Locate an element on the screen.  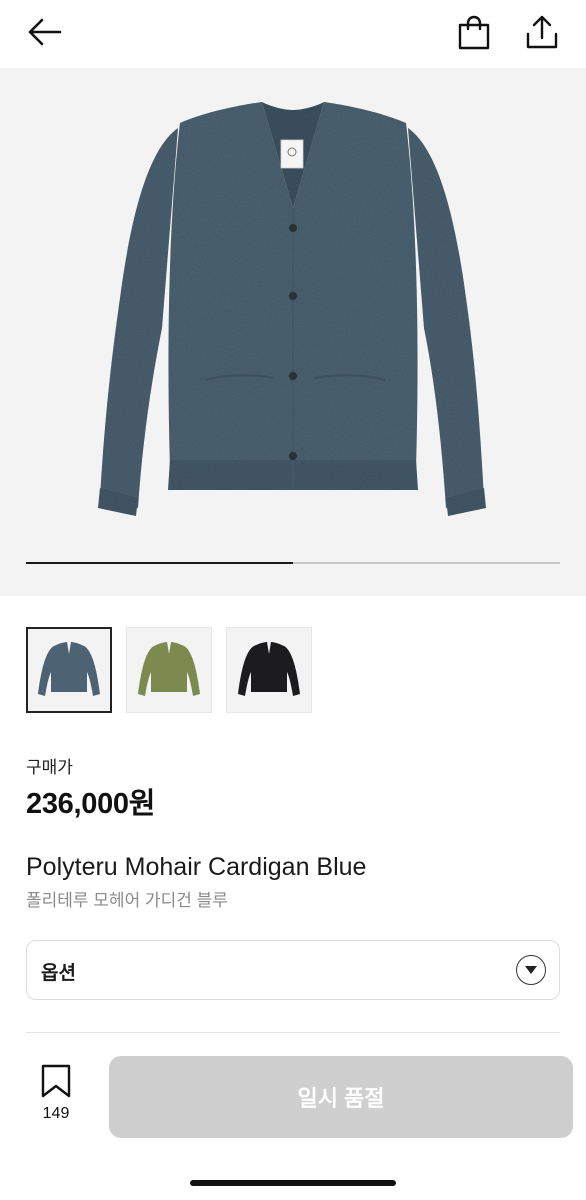
bookmark-button: 149 is located at coordinates (56, 1096).